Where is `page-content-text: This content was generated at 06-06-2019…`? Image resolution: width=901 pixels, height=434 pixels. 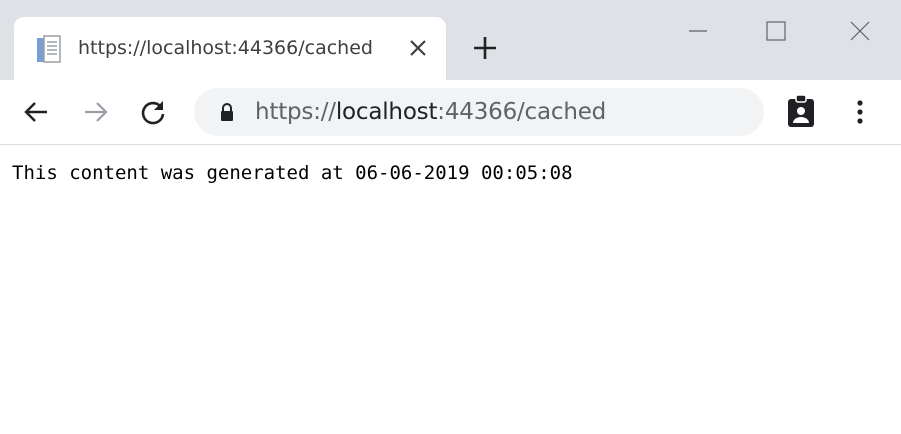 page-content-text: This content was generated at 06-06-2019… is located at coordinates (292, 173).